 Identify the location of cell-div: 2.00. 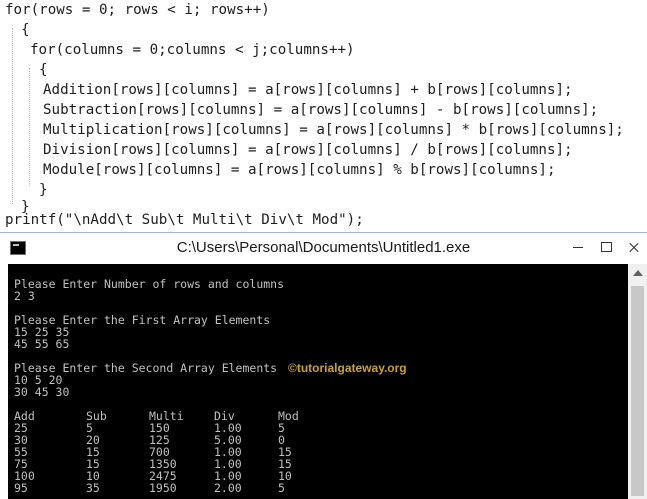
(228, 488).